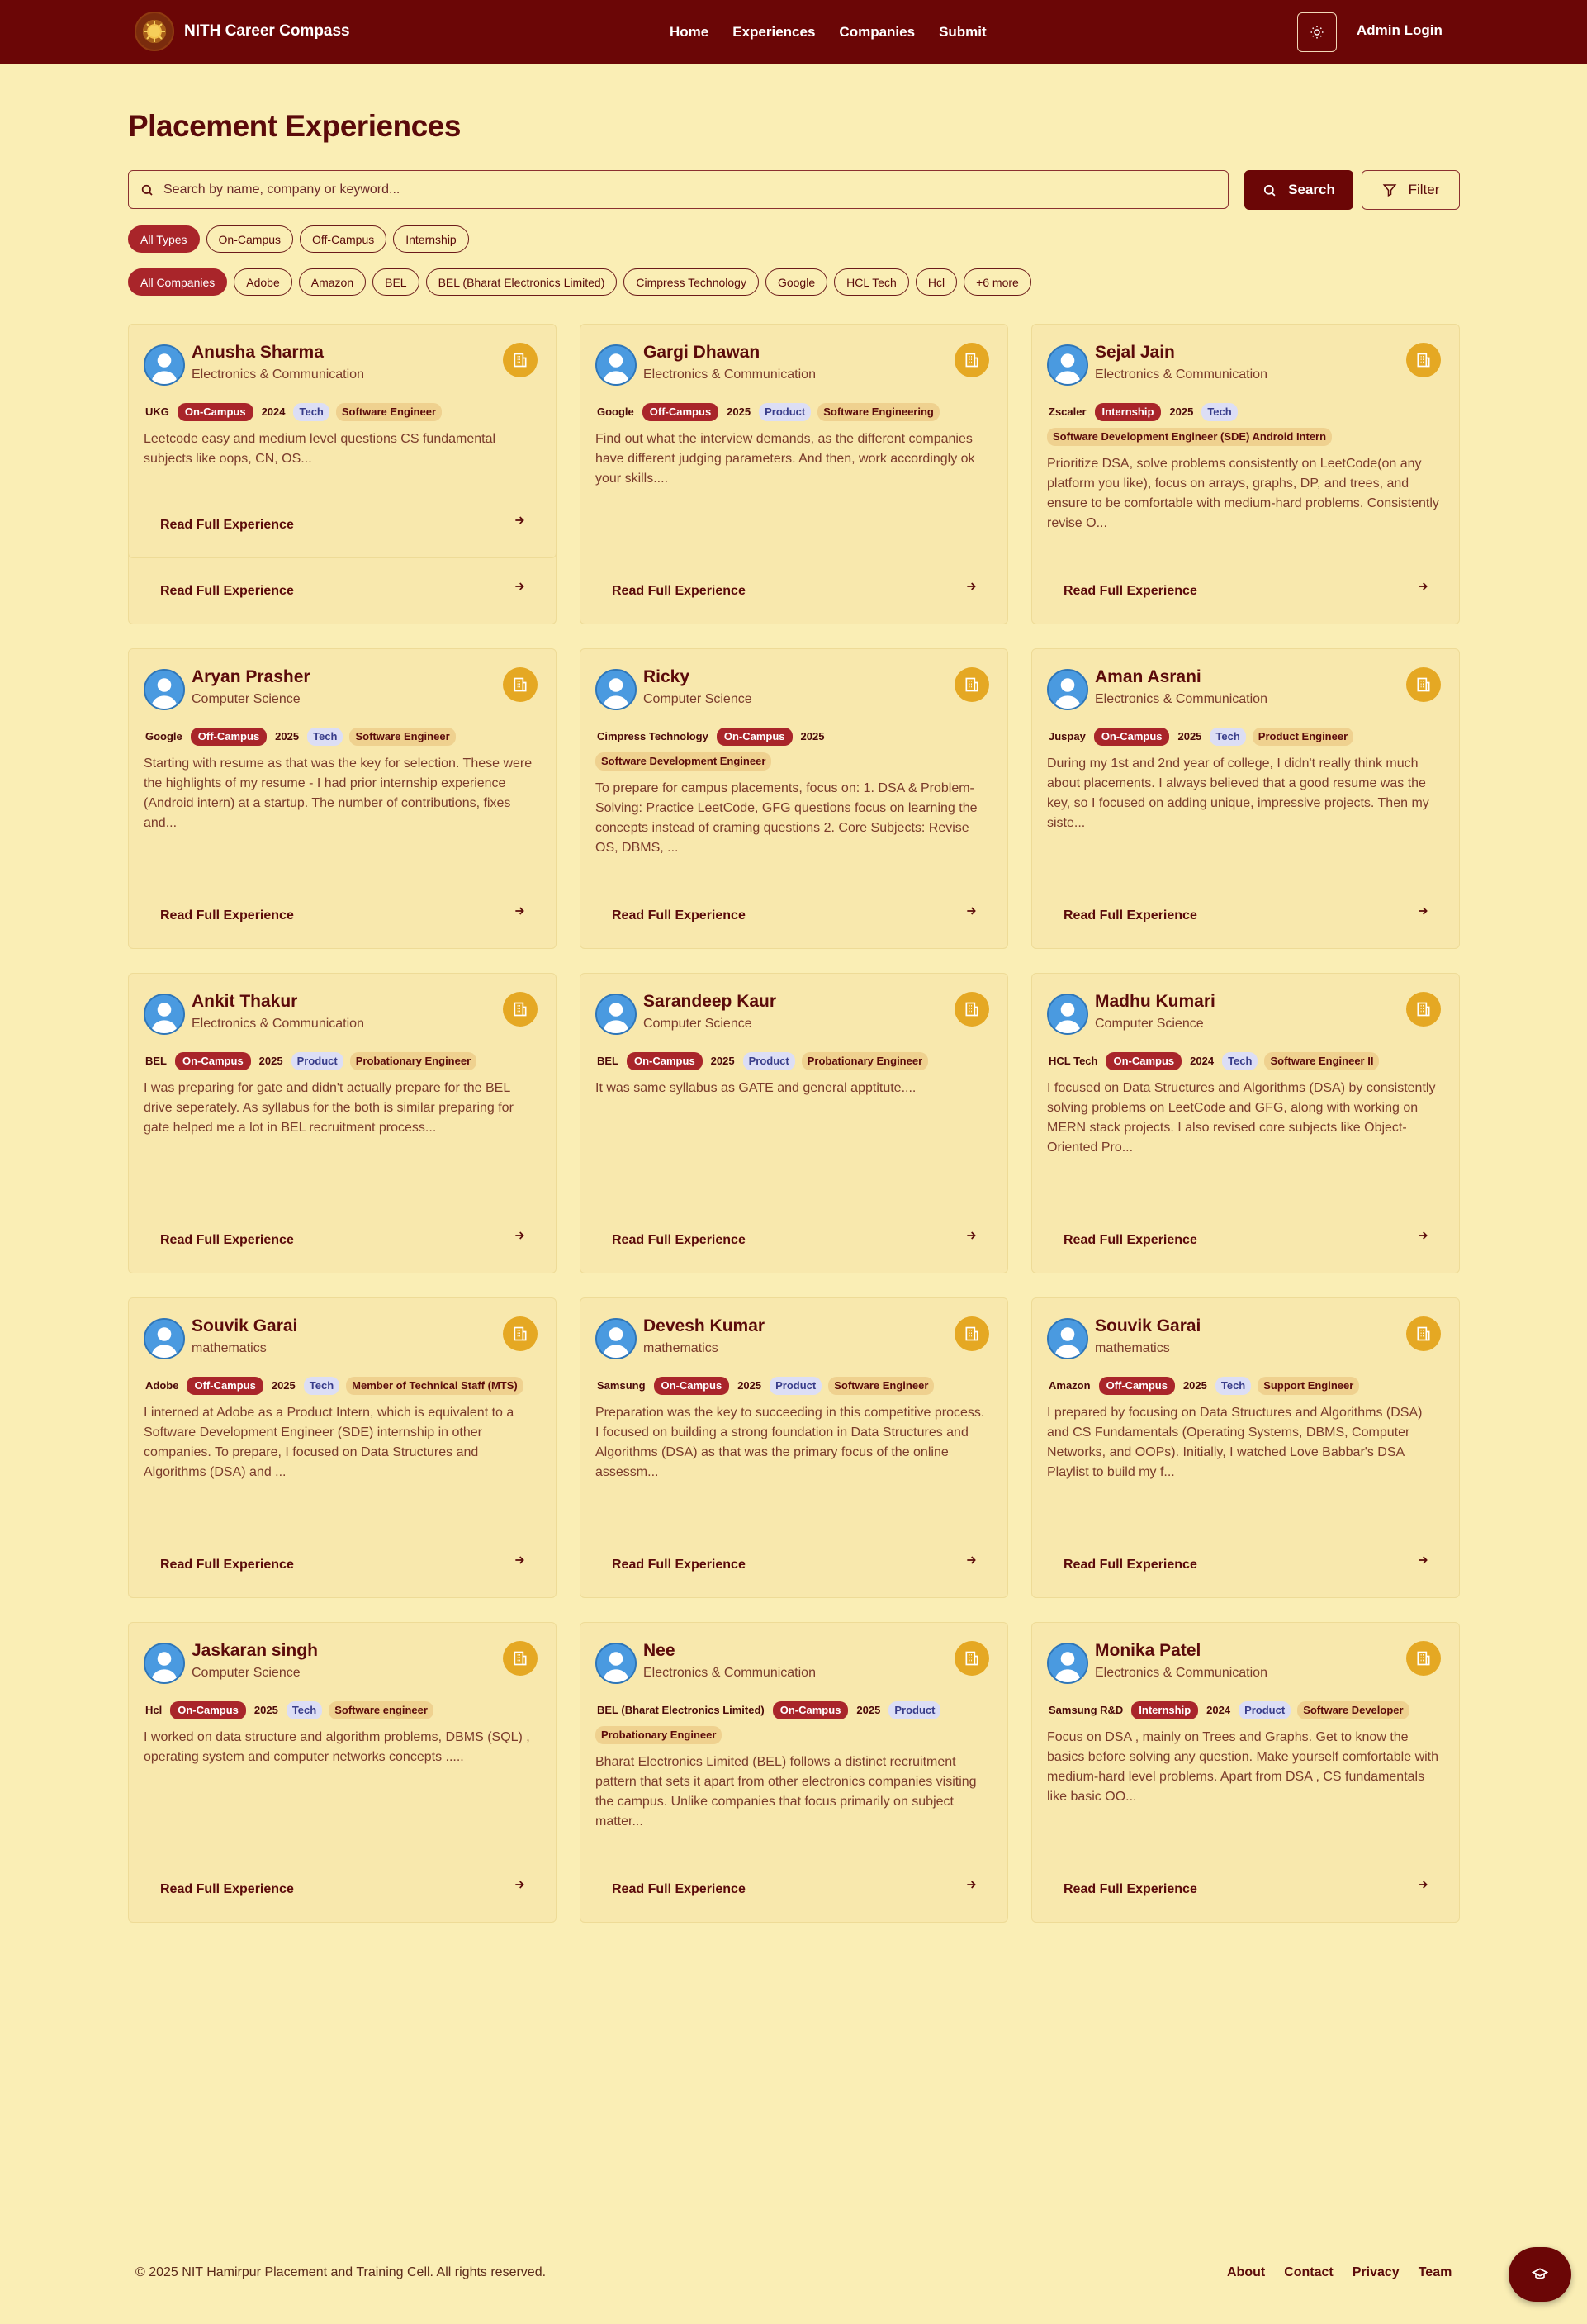 The image size is (1587, 2324). I want to click on company-chip: HCL Tech, so click(871, 282).